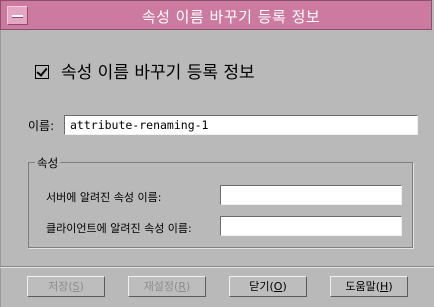  I want to click on page-heading: 속성 이름 바꾸기 등록 정보, so click(145, 73).